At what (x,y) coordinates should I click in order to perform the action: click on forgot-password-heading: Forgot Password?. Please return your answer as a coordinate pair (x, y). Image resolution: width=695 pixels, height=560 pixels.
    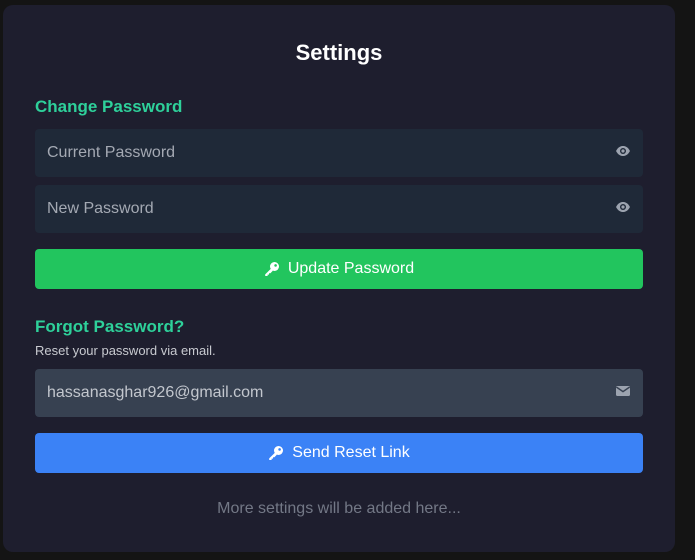
    Looking at the image, I should click on (110, 326).